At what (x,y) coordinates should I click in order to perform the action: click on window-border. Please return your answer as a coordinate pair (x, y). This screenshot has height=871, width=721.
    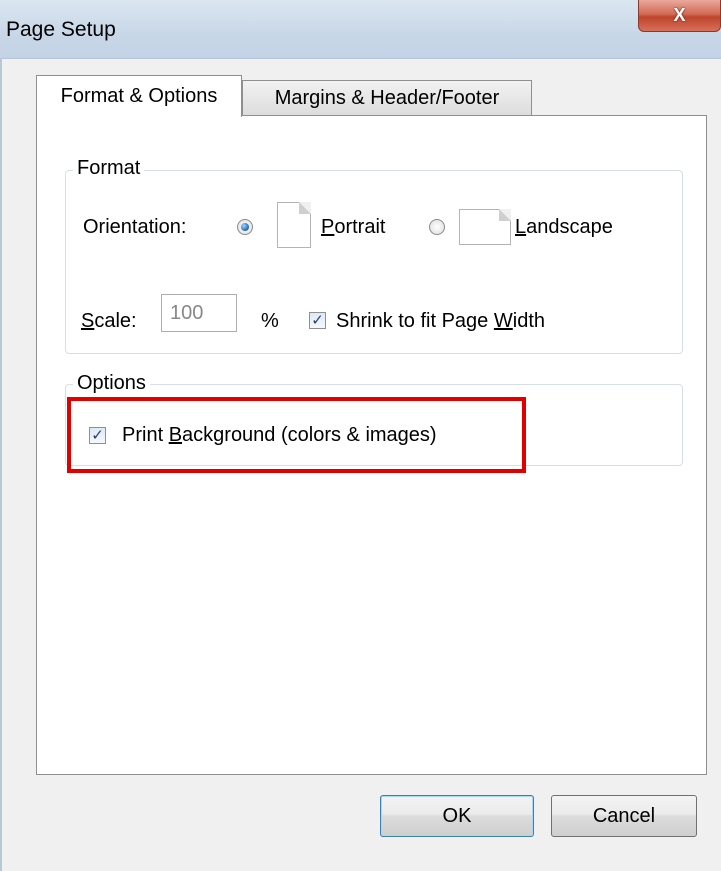
    Looking at the image, I should click on (1, 464).